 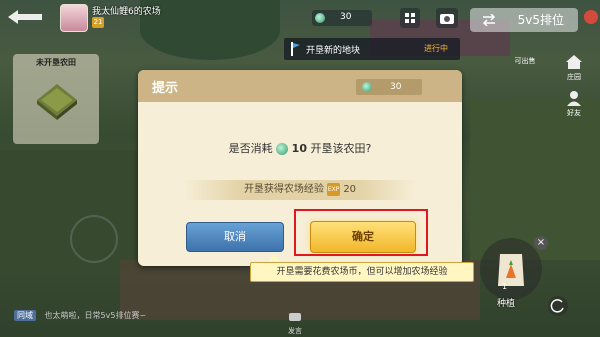 I want to click on coin-counter: 30, so click(x=342, y=18).